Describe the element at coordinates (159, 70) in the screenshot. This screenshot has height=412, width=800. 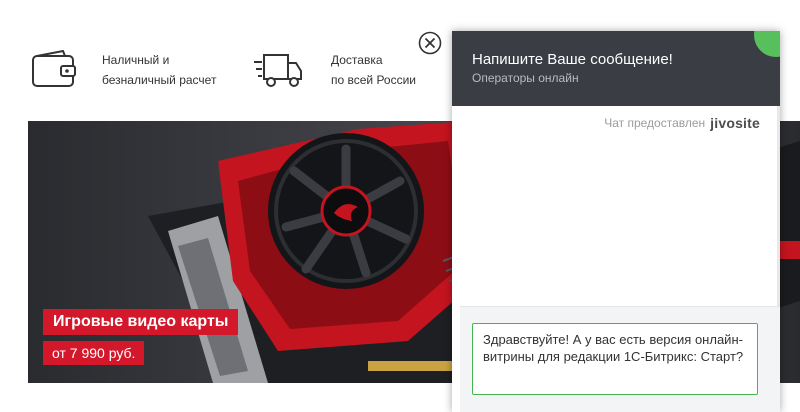
I see `payment-text: Наличный и безналичный расчет` at that location.